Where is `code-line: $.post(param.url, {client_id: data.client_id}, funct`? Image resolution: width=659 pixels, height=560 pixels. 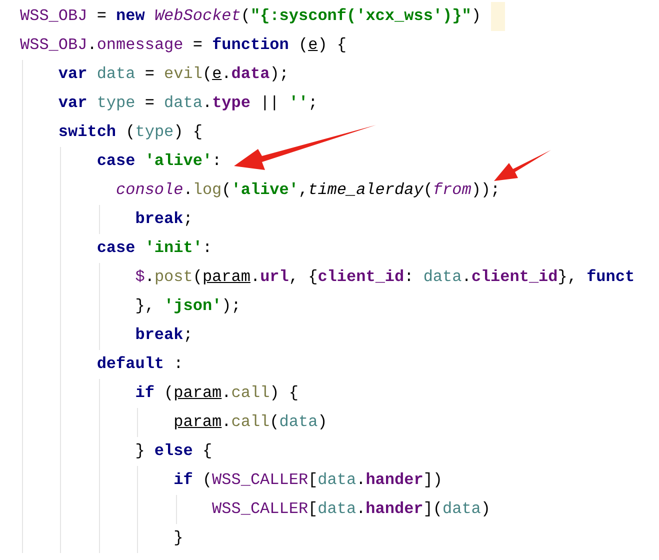
code-line: $.post(param.url, {client_id: data.client_id}, funct is located at coordinates (384, 277).